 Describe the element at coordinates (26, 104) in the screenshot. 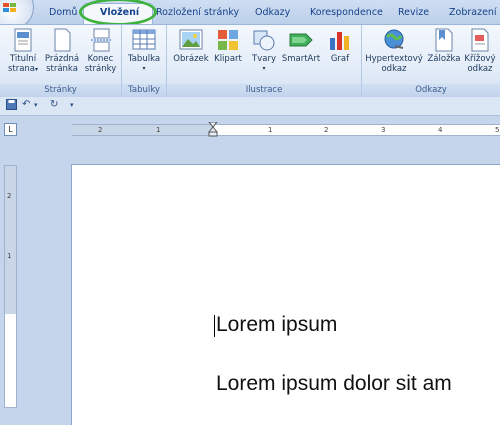

I see `undo-icon: ↶` at that location.